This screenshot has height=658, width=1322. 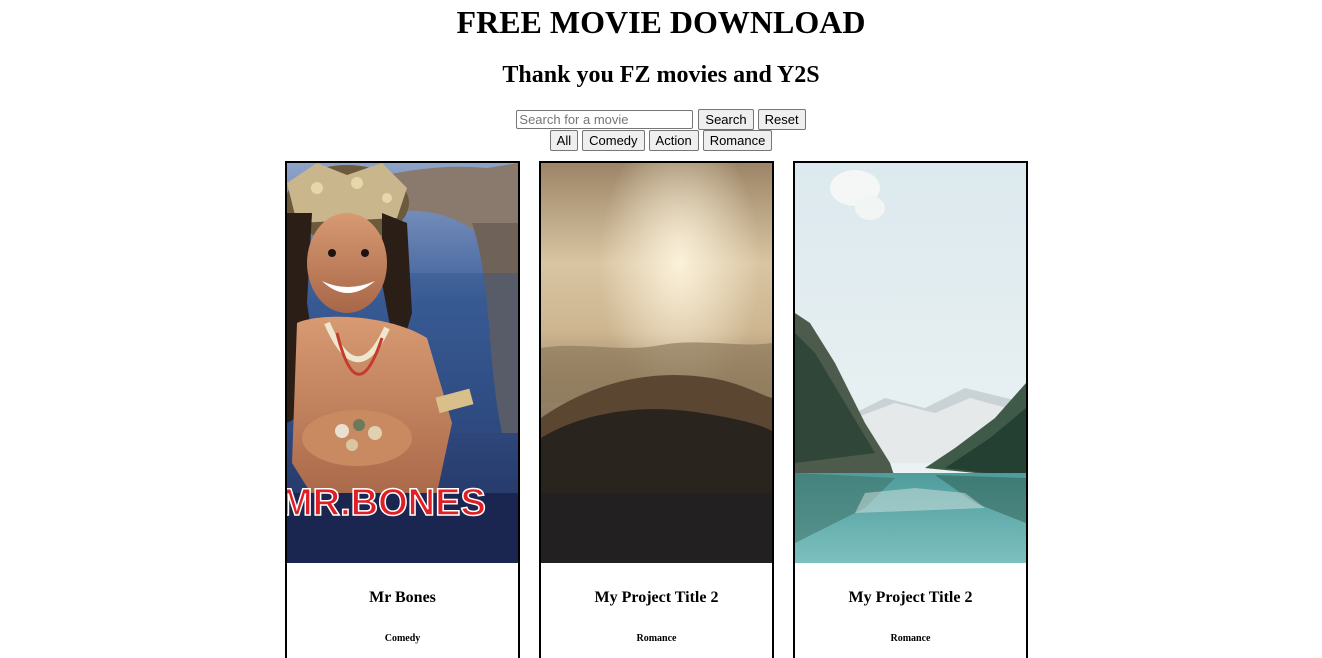 What do you see at coordinates (781, 119) in the screenshot?
I see `reset-button: Reset` at bounding box center [781, 119].